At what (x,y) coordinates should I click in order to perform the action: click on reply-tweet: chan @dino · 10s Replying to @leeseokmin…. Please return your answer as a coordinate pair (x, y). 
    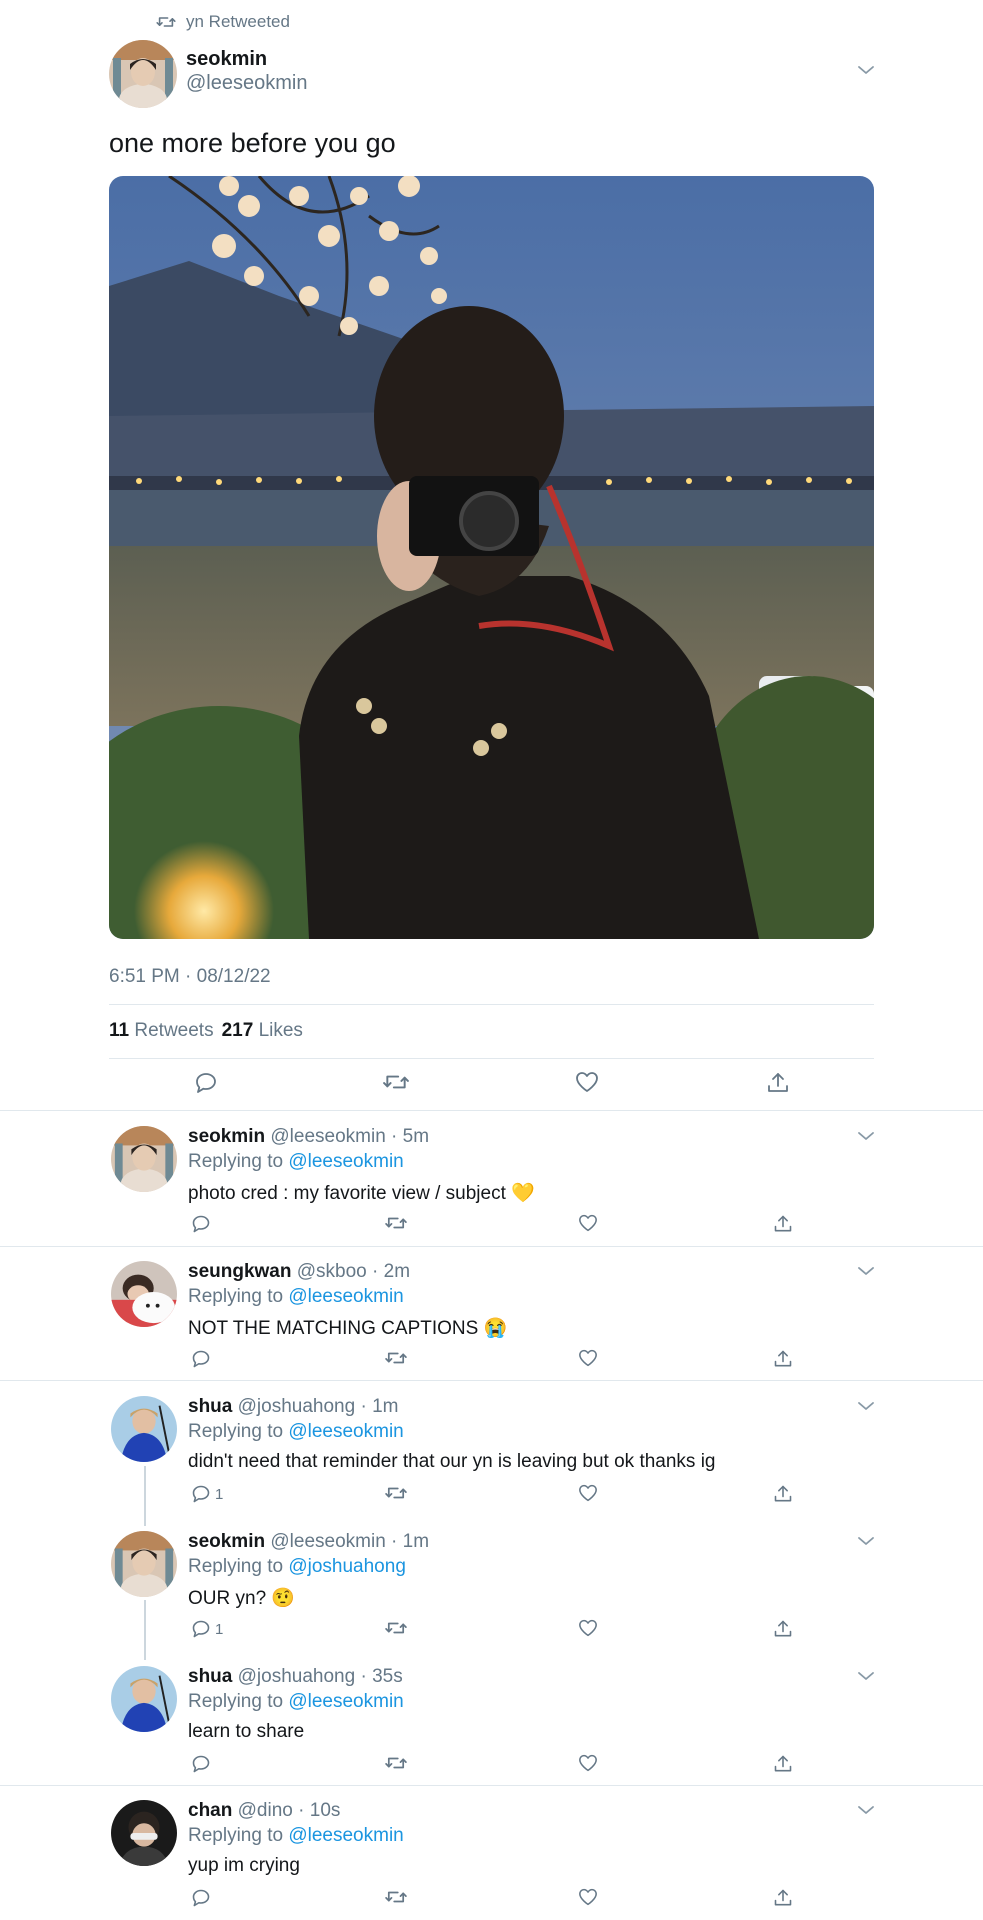
    Looking at the image, I should click on (491, 1860).